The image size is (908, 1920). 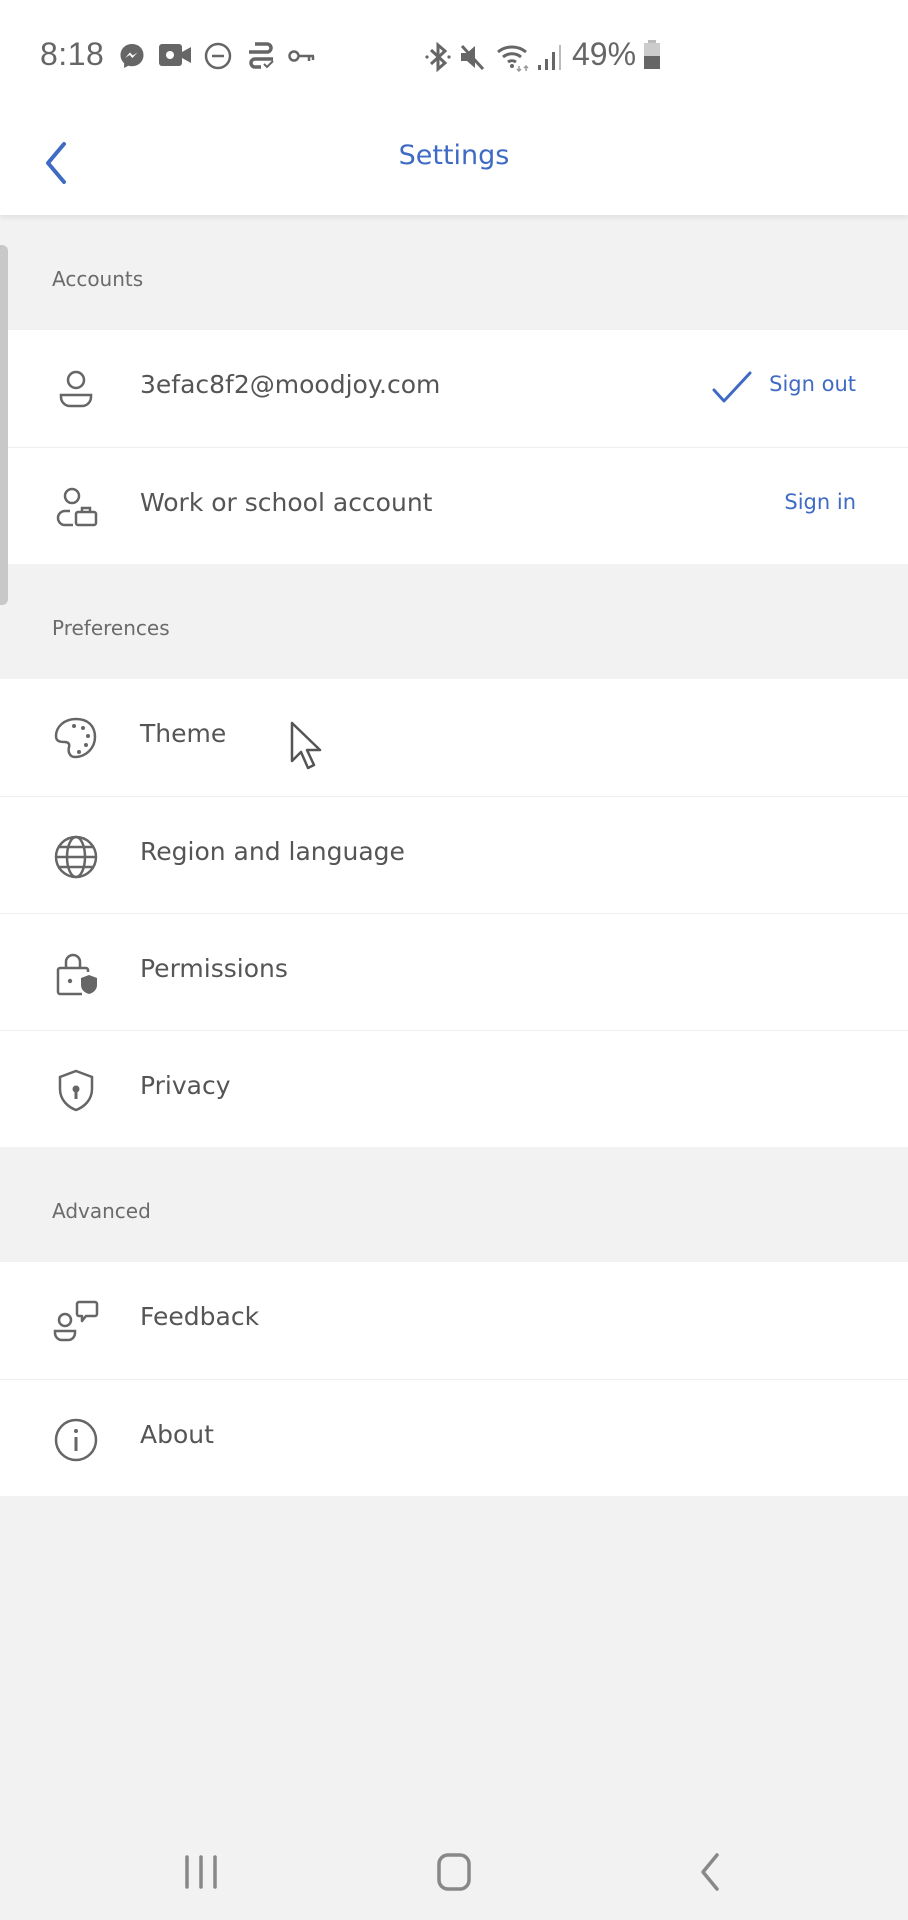 I want to click on privacy-label: Privacy, so click(x=185, y=1085).